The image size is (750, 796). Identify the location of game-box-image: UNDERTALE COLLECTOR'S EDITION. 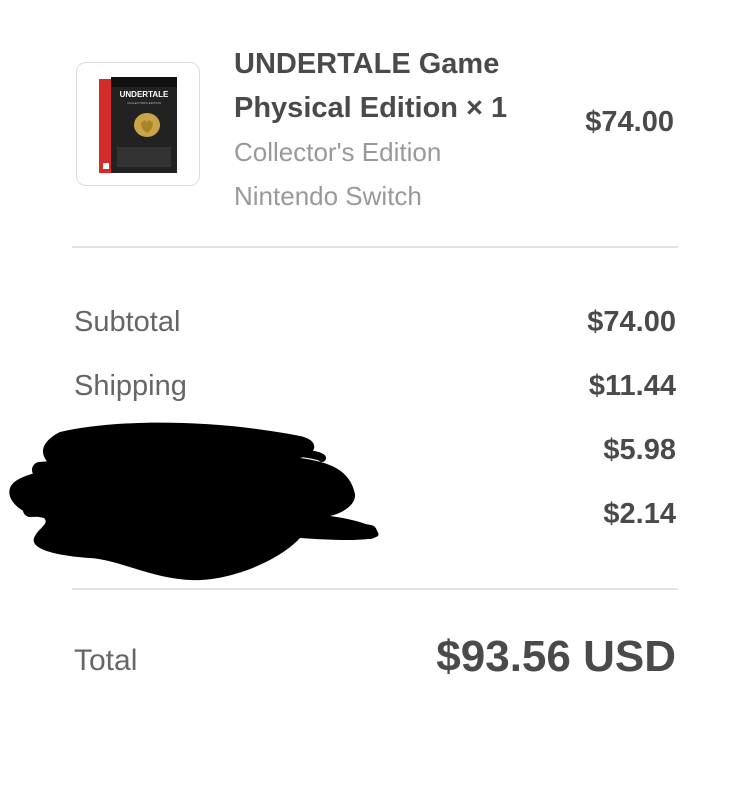
(138, 125).